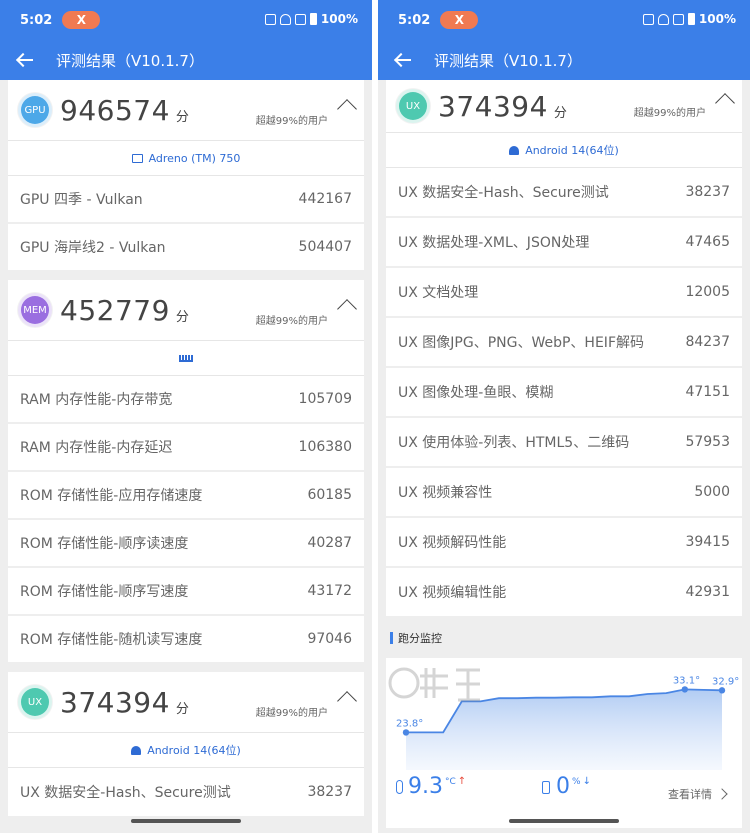 The width and height of the screenshot is (750, 833). Describe the element at coordinates (182, 317) in the screenshot. I see `mem-score-unit: 分` at that location.